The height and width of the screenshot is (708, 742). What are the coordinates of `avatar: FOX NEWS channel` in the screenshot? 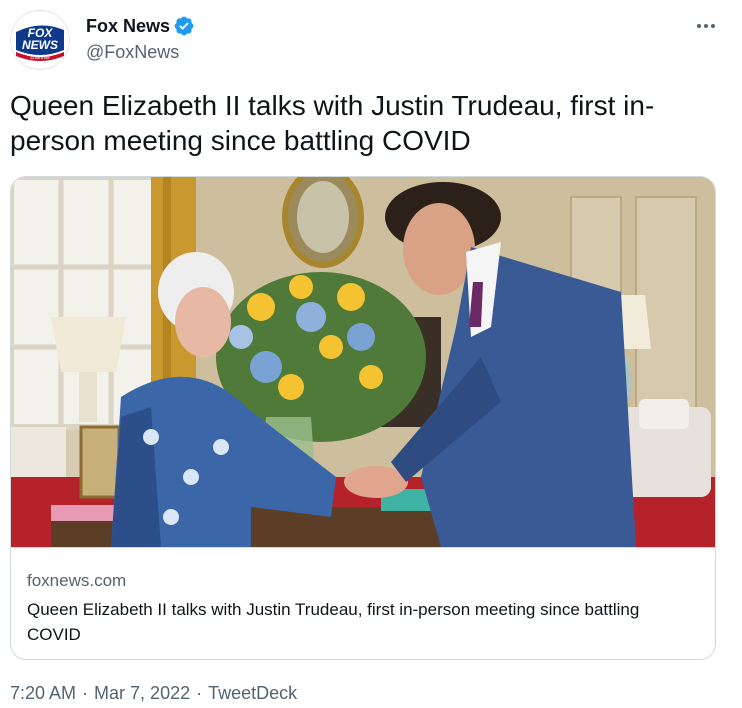 It's located at (40, 40).